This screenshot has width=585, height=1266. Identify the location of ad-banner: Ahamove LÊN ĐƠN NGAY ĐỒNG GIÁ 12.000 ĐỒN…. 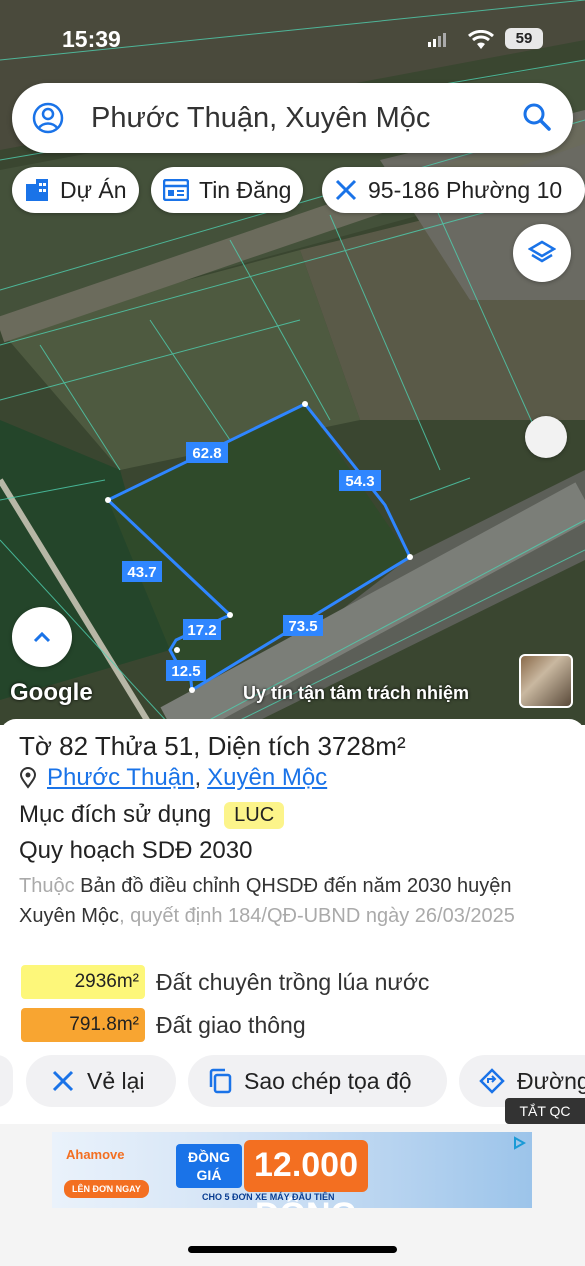
(292, 1170).